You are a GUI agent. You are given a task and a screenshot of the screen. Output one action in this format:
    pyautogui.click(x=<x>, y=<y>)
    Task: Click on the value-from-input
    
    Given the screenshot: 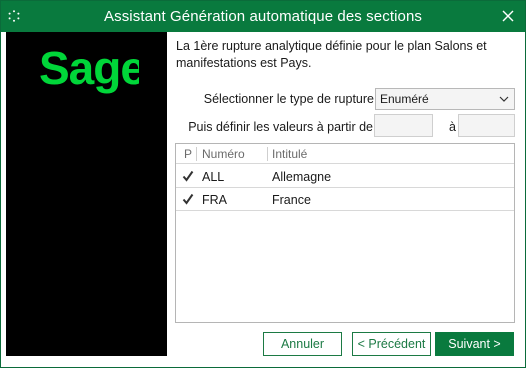 What is the action you would take?
    pyautogui.click(x=403, y=125)
    